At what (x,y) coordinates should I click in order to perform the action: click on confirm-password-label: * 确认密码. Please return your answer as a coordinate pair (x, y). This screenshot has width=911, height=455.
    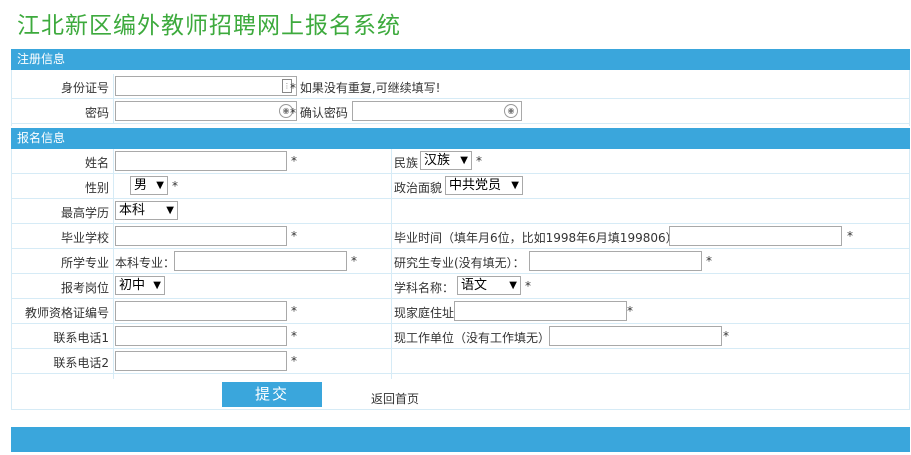
    Looking at the image, I should click on (319, 113).